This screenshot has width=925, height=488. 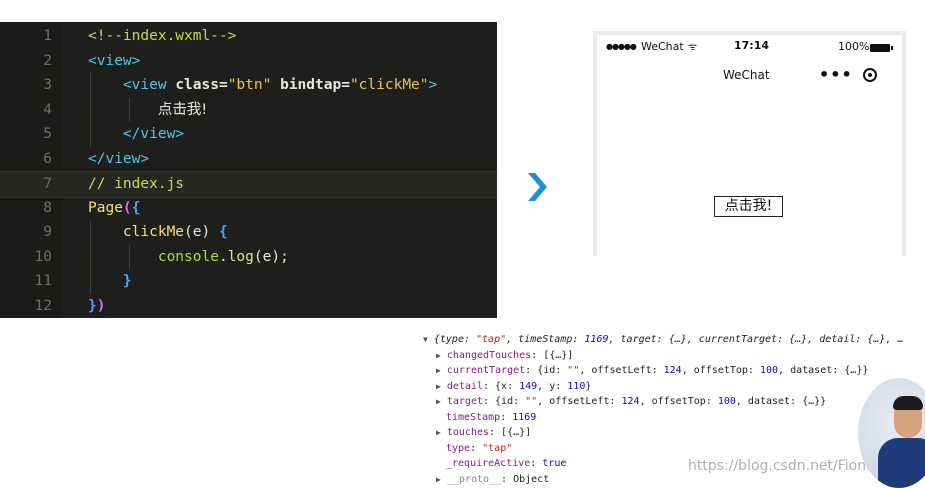 What do you see at coordinates (105, 207) in the screenshot?
I see `code-token: Page` at bounding box center [105, 207].